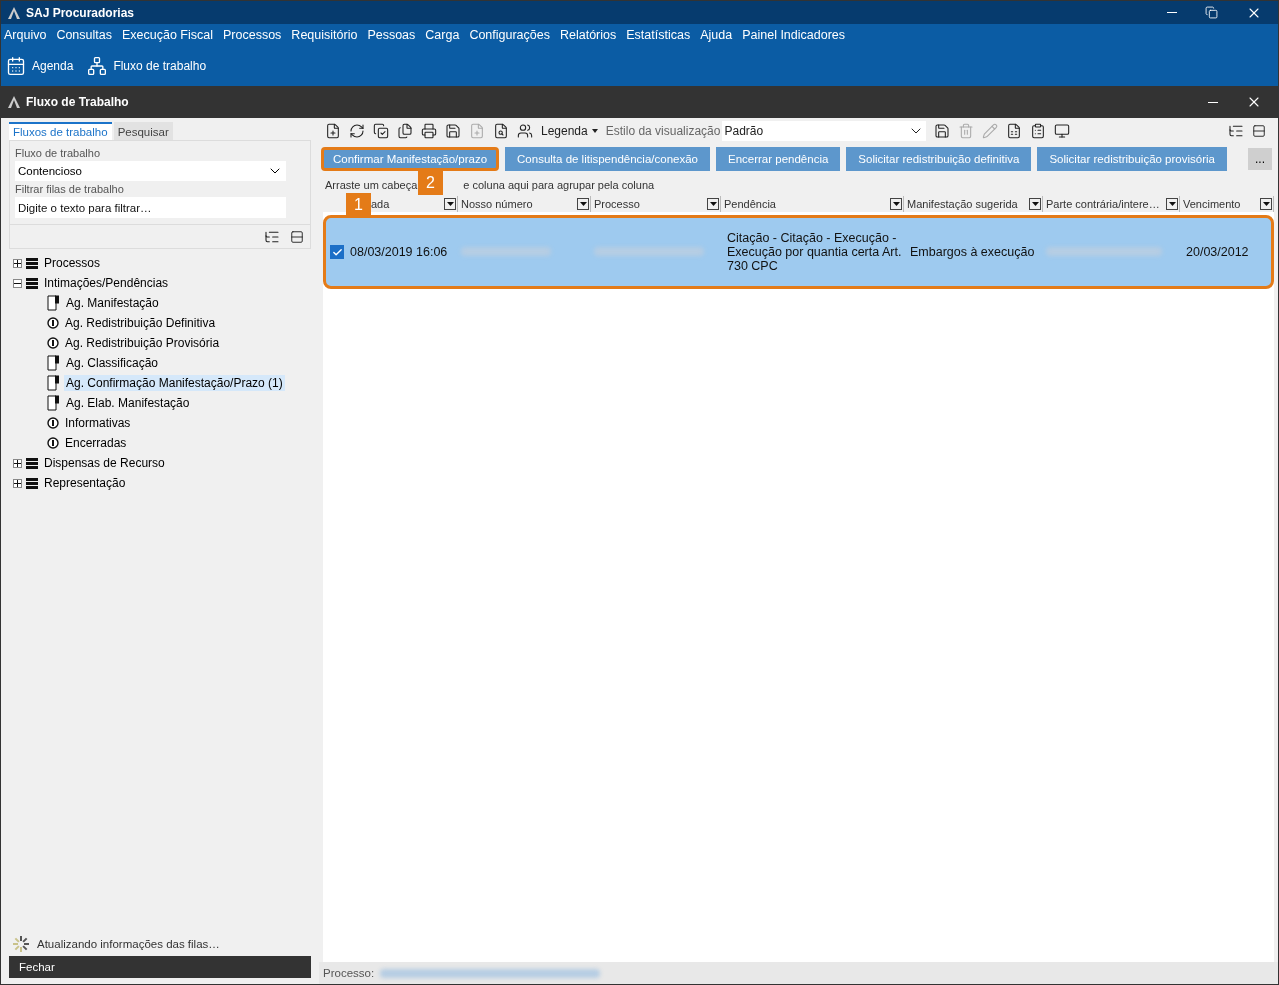  What do you see at coordinates (594, 131) in the screenshot?
I see `caret-icon` at bounding box center [594, 131].